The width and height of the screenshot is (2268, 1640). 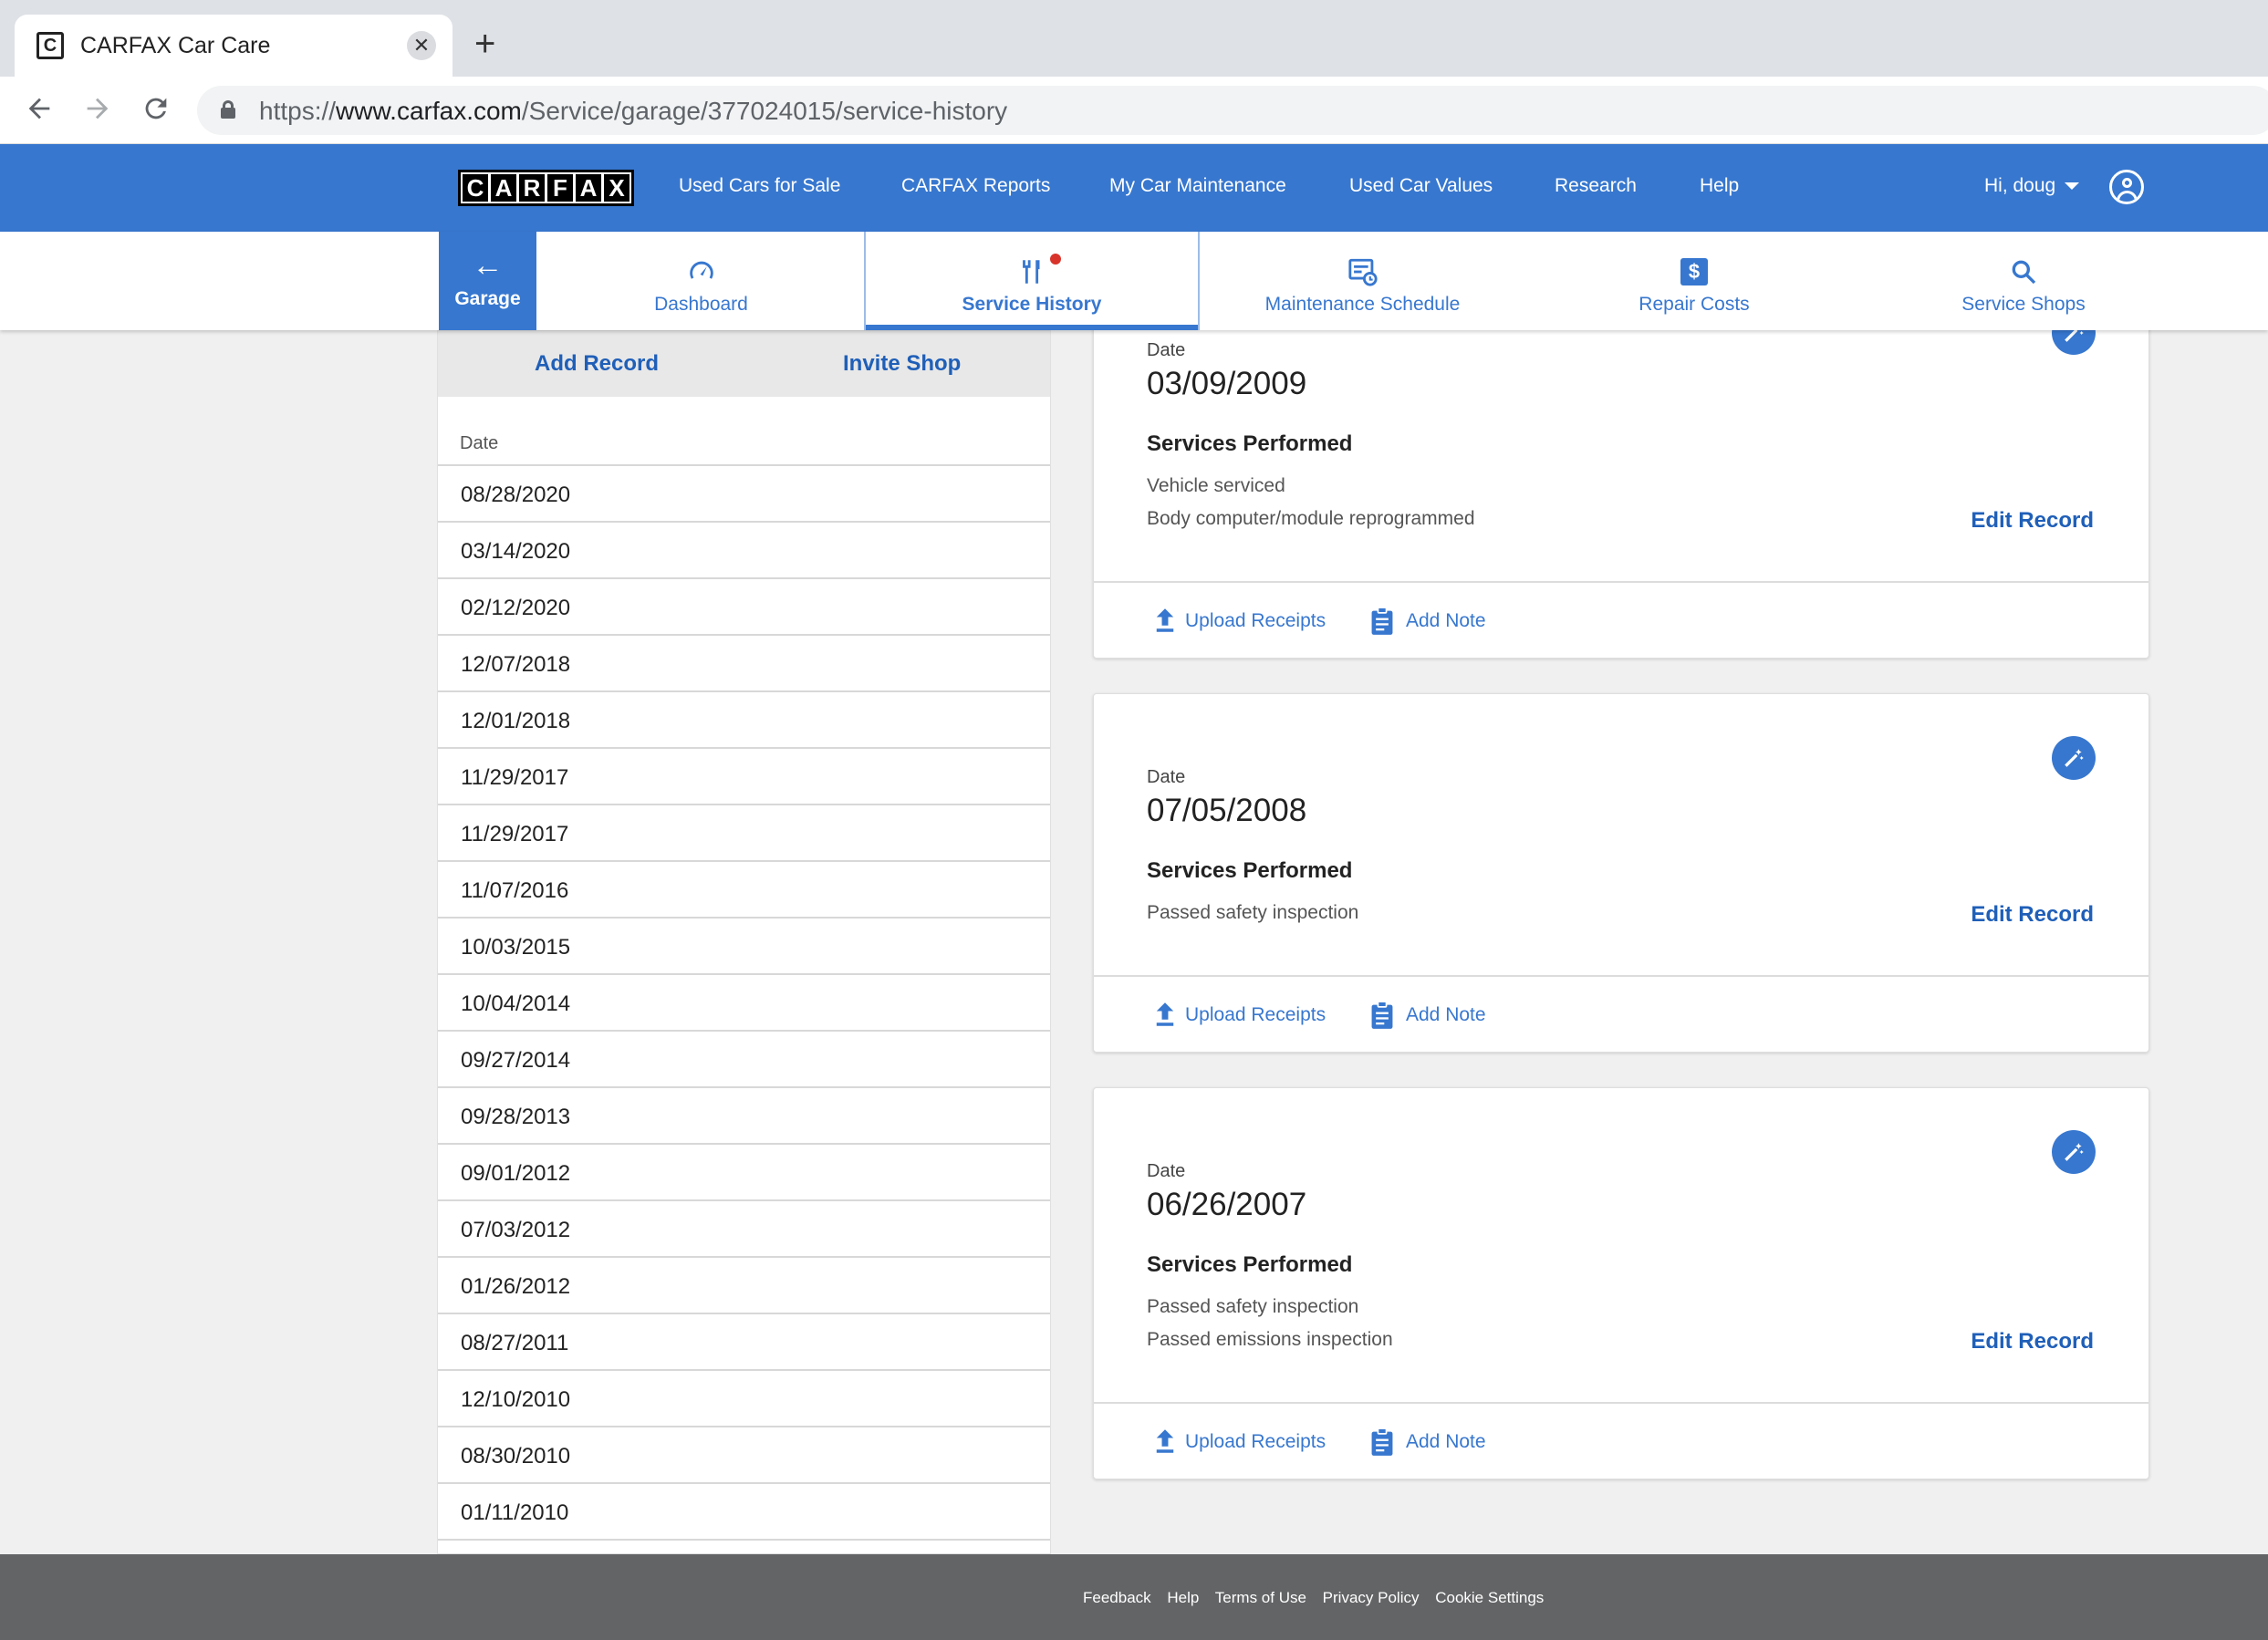 I want to click on account-icon, so click(x=2126, y=187).